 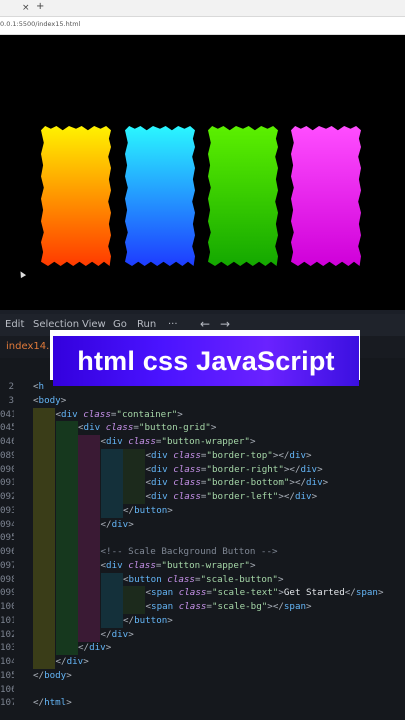 What do you see at coordinates (76, 196) in the screenshot?
I see `gradient-panel-yellow-orange` at bounding box center [76, 196].